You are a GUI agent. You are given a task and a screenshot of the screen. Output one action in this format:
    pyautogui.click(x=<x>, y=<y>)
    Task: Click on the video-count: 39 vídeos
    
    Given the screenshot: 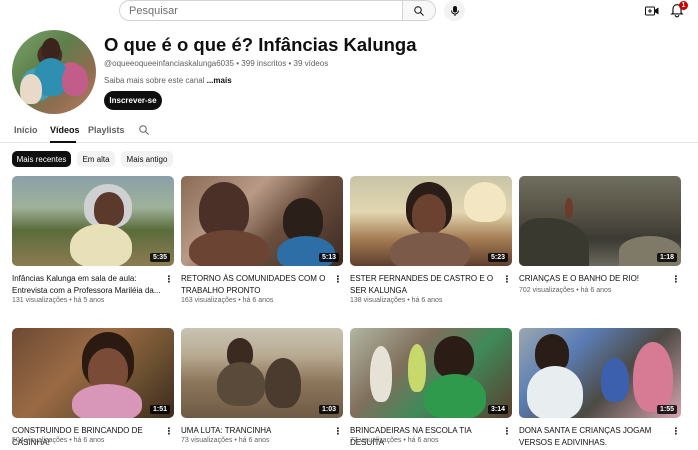 What is the action you would take?
    pyautogui.click(x=311, y=63)
    